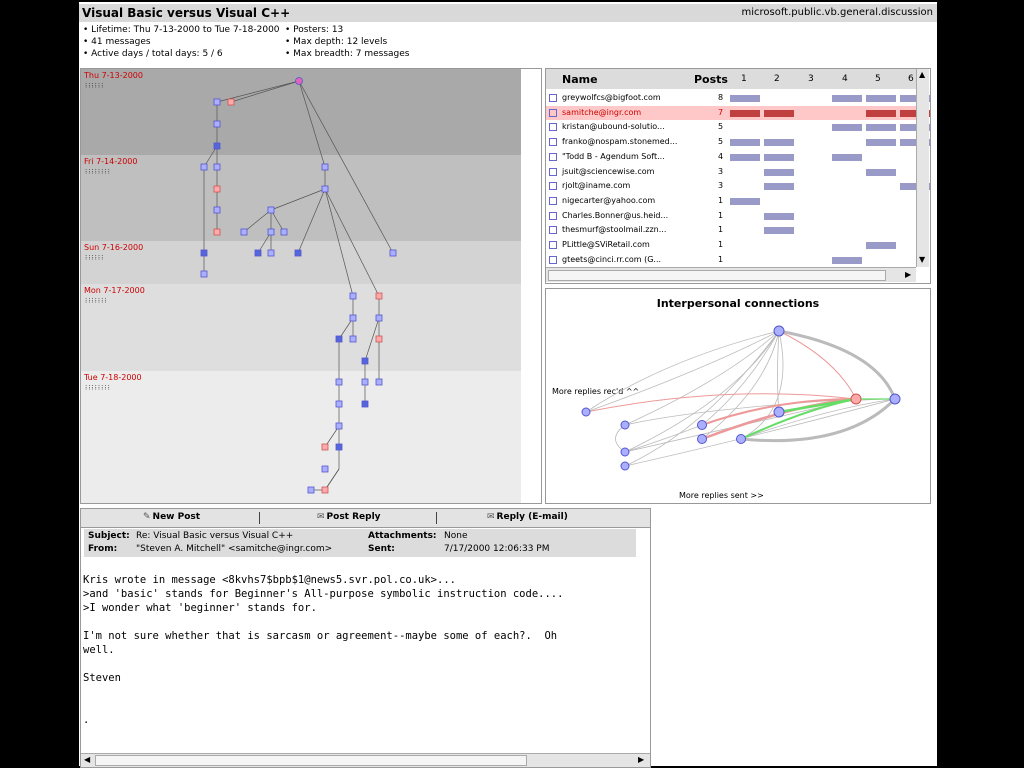 This screenshot has width=1024, height=768. I want to click on column-header-name: Name, so click(580, 79).